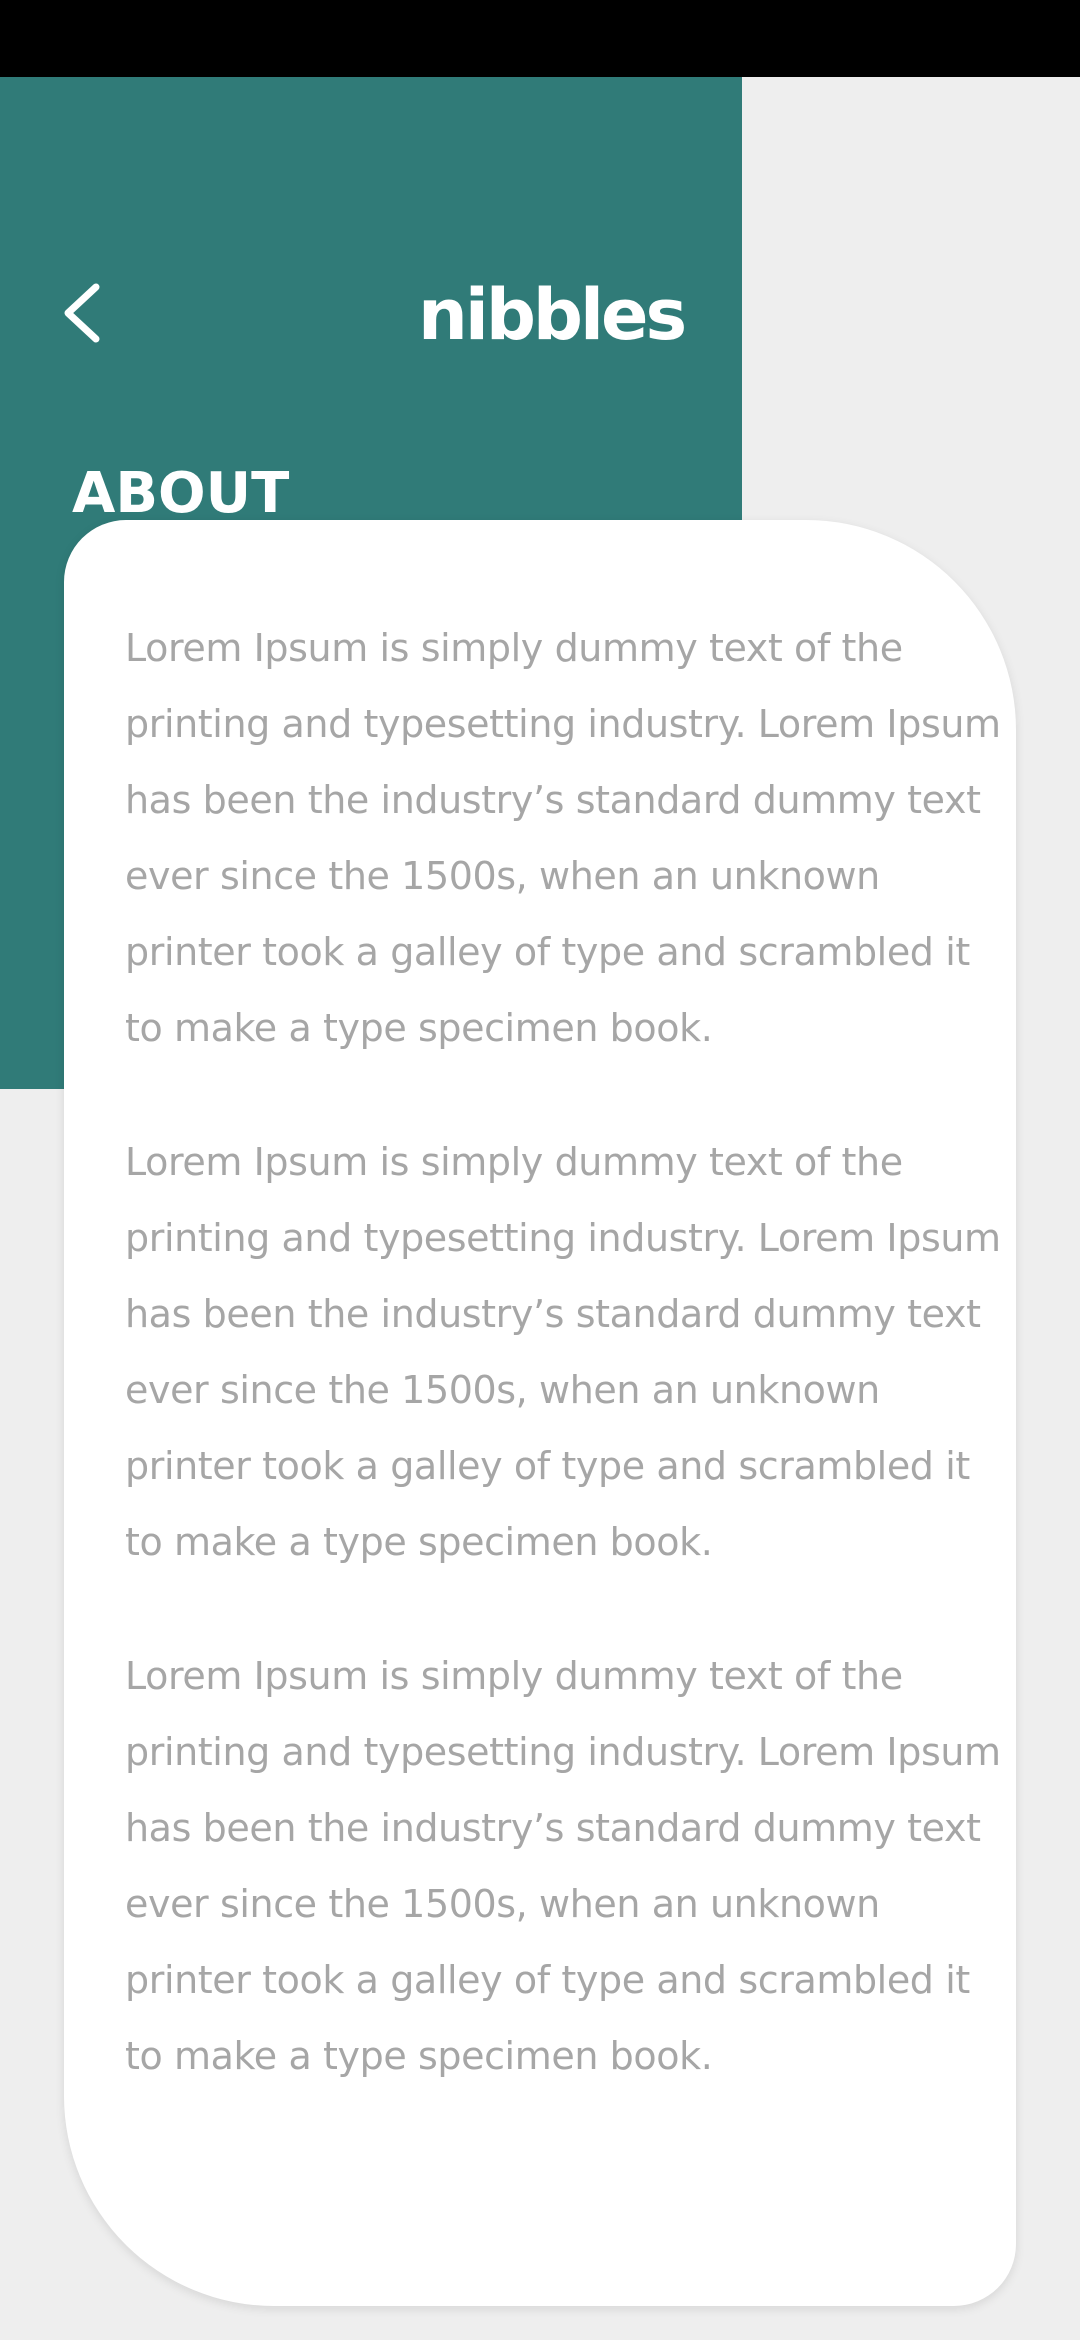 Image resolution: width=1080 pixels, height=2340 pixels. I want to click on app-logo: nibbles, so click(552, 315).